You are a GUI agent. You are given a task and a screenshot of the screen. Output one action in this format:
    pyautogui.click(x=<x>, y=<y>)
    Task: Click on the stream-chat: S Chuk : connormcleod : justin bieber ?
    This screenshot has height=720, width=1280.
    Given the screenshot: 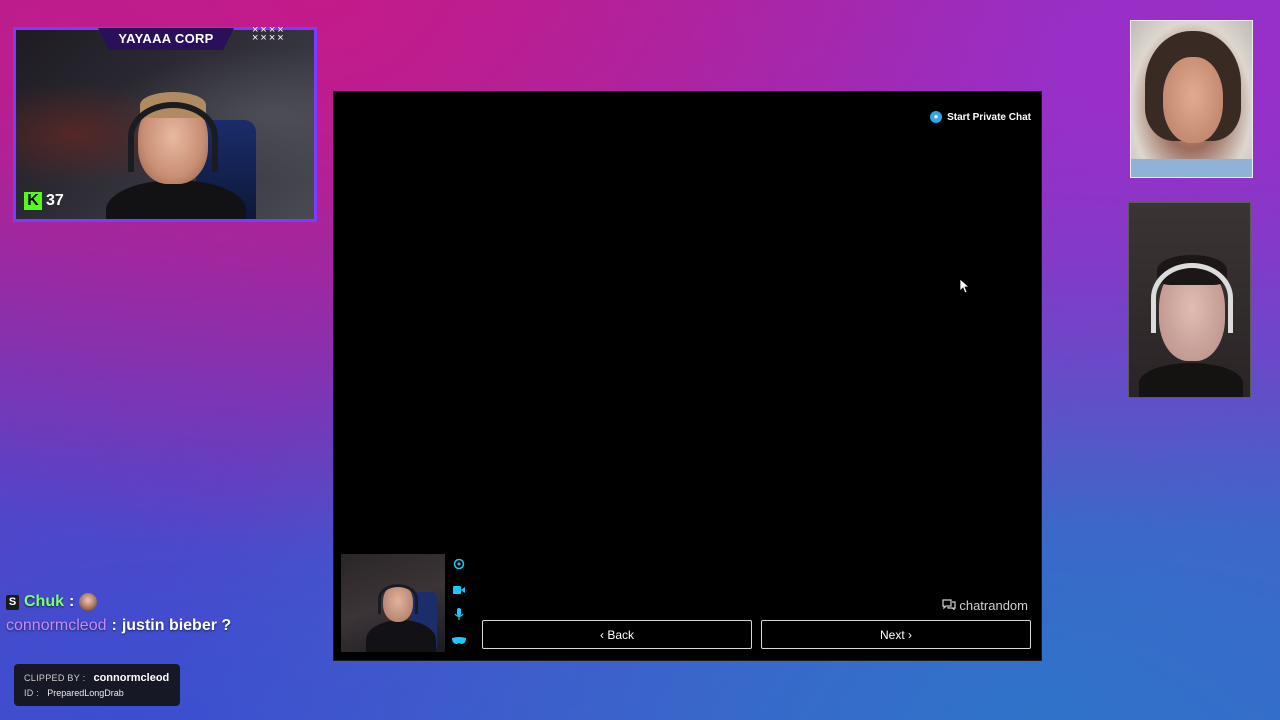 What is the action you would take?
    pyautogui.click(x=166, y=614)
    